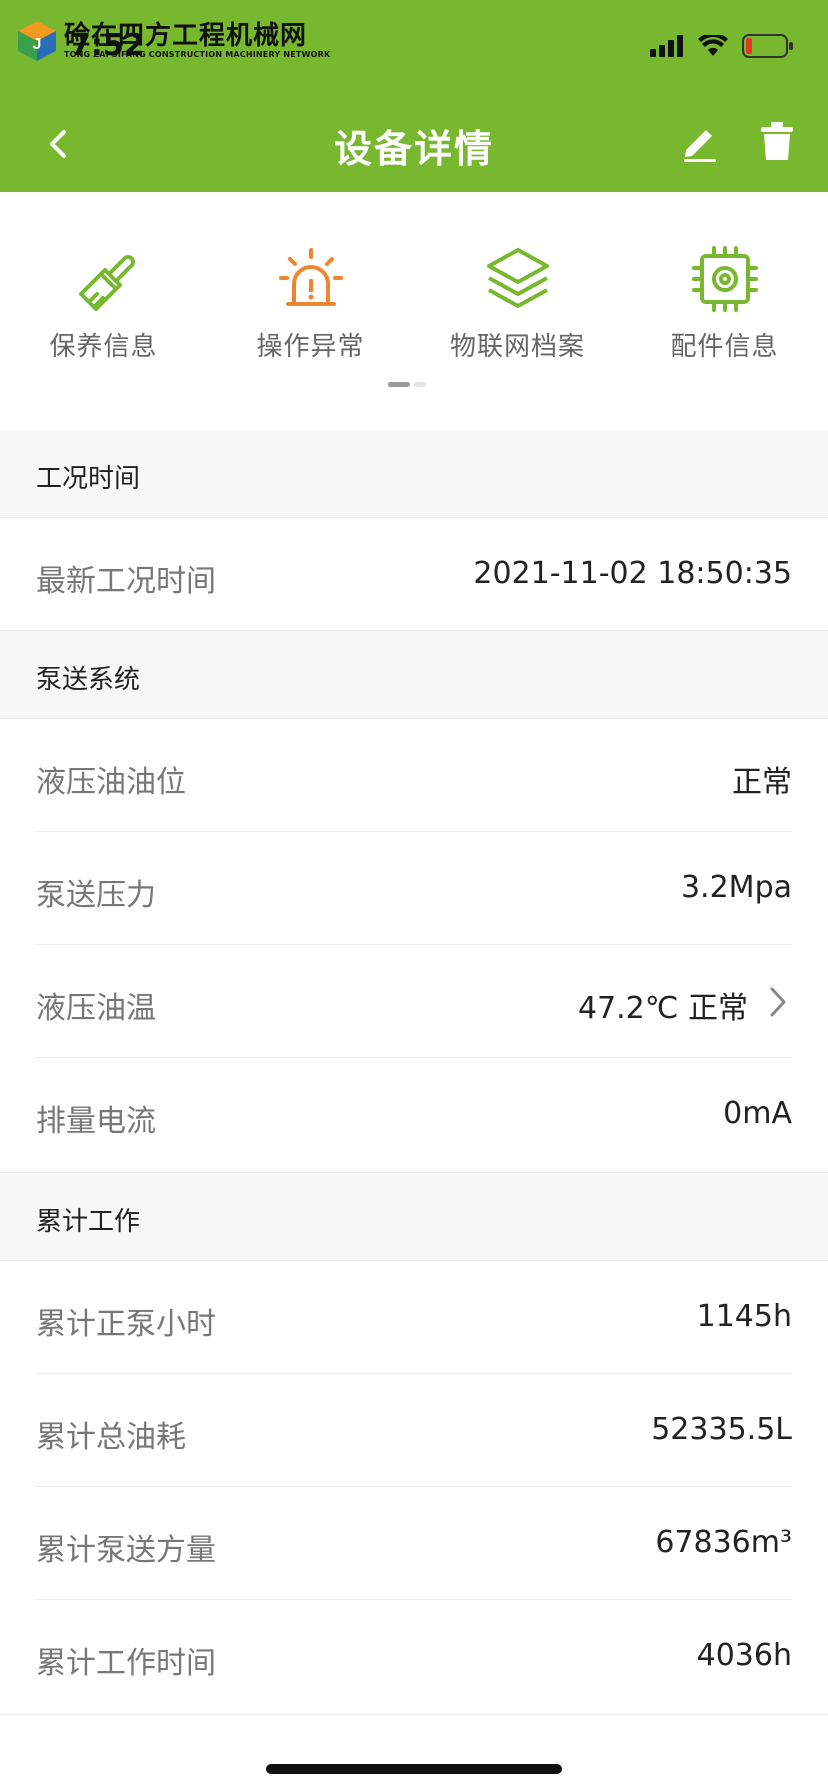 The height and width of the screenshot is (1792, 828). Describe the element at coordinates (414, 1114) in the screenshot. I see `info-row-displacement-current: 排量电流 0mA` at that location.